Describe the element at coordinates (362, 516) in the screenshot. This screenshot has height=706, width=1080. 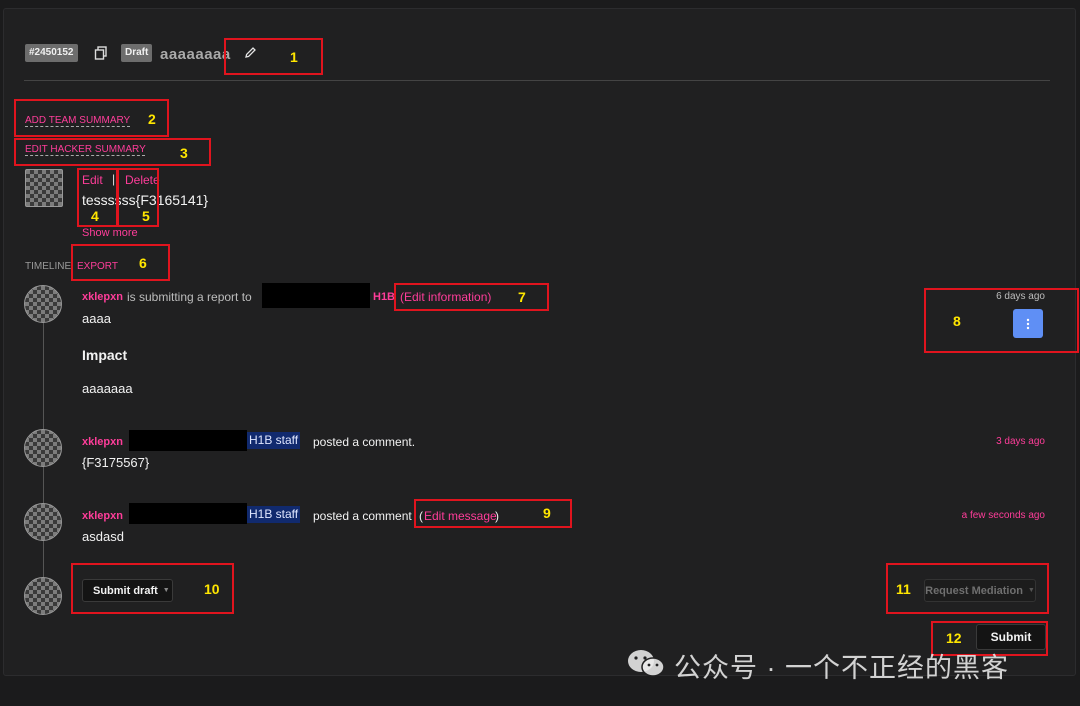
I see `timeline-action-text: posted a comment` at that location.